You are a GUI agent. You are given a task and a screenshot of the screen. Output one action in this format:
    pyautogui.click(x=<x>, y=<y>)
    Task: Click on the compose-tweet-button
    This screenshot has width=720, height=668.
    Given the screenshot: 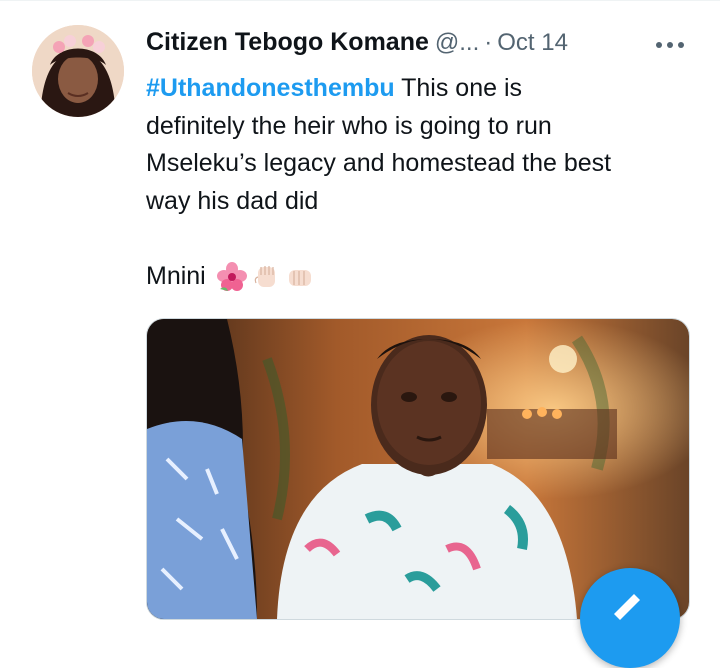 What is the action you would take?
    pyautogui.click(x=630, y=618)
    